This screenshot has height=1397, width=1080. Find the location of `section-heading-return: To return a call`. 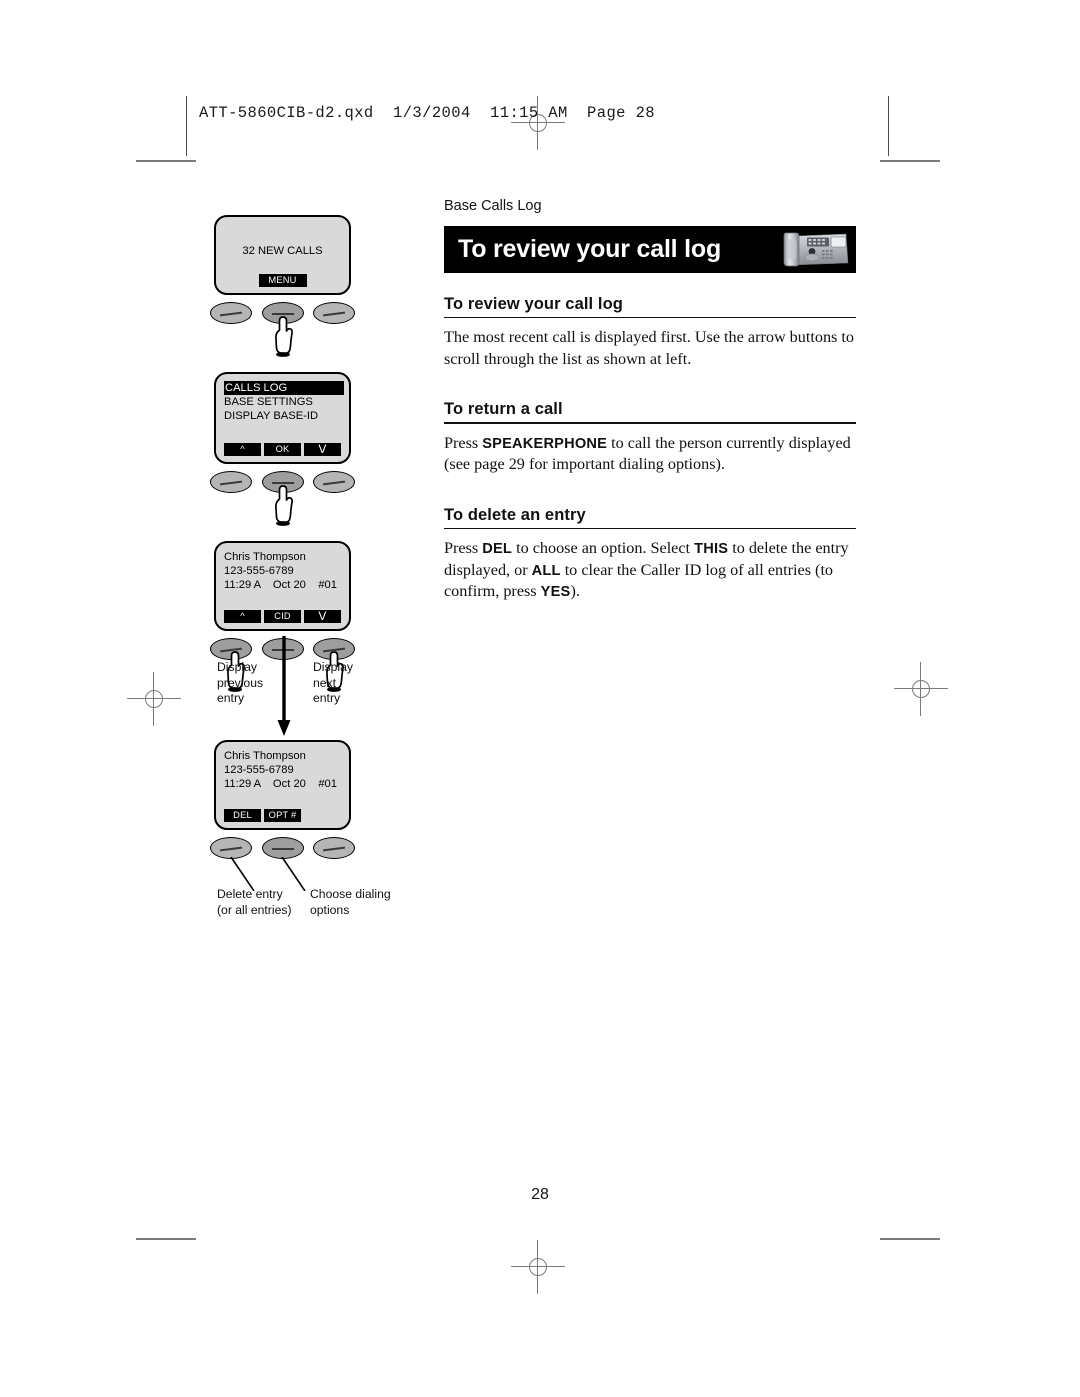

section-heading-return: To return a call is located at coordinates (503, 409).